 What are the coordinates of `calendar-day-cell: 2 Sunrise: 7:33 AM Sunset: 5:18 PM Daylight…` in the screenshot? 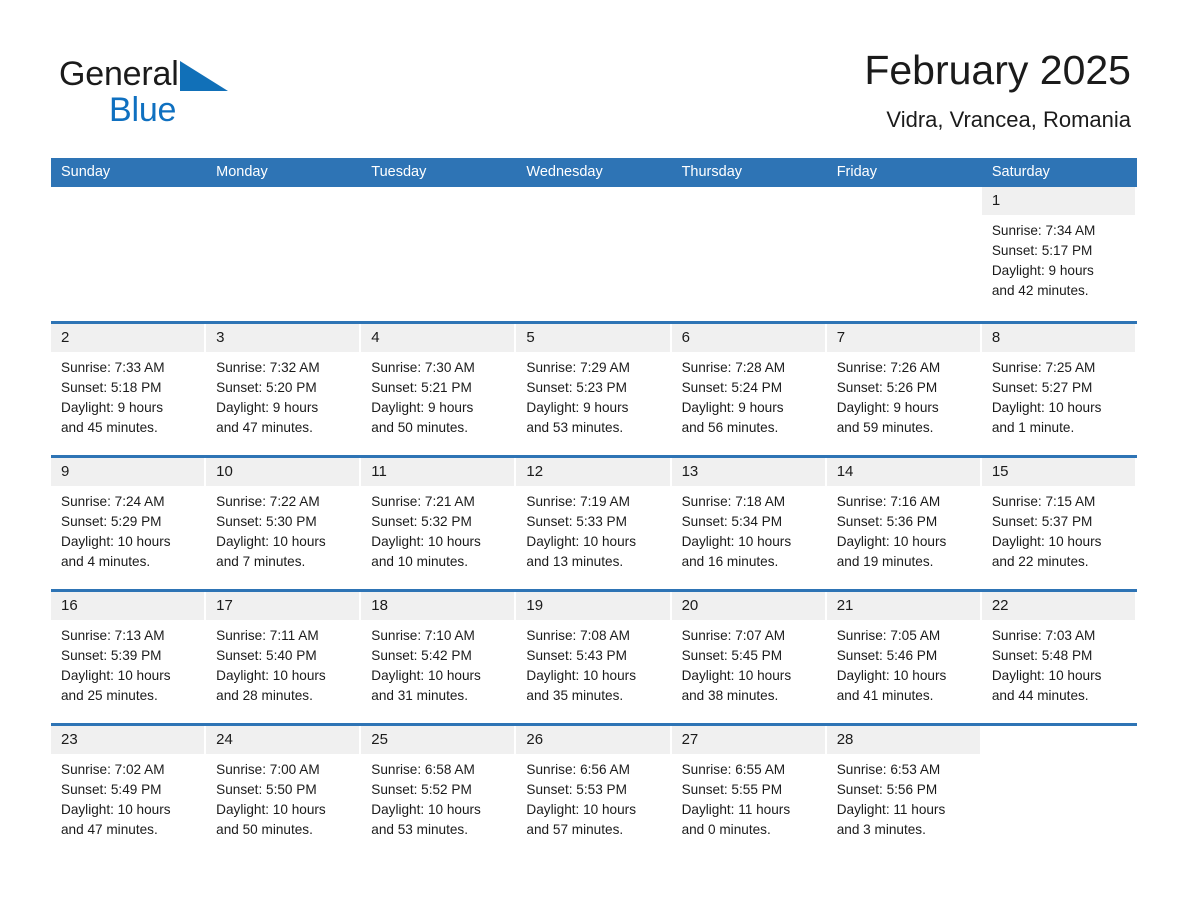 It's located at (128, 389).